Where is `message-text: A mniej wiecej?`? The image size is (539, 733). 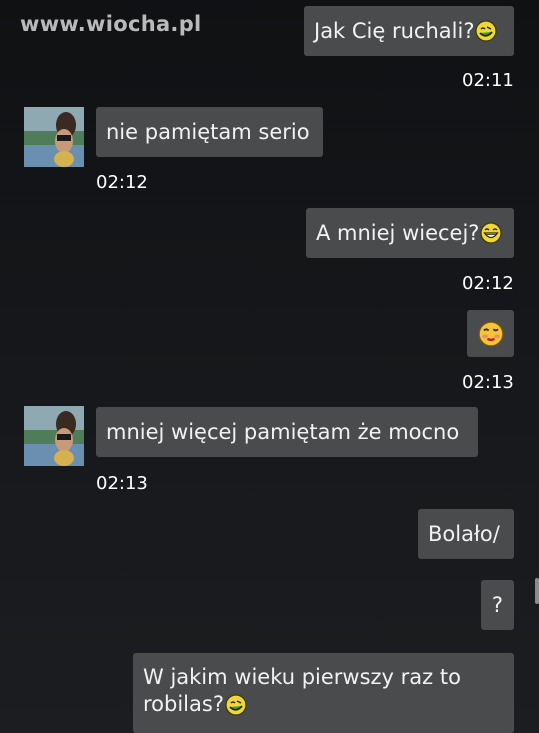
message-text: A mniej wiecej? is located at coordinates (398, 232).